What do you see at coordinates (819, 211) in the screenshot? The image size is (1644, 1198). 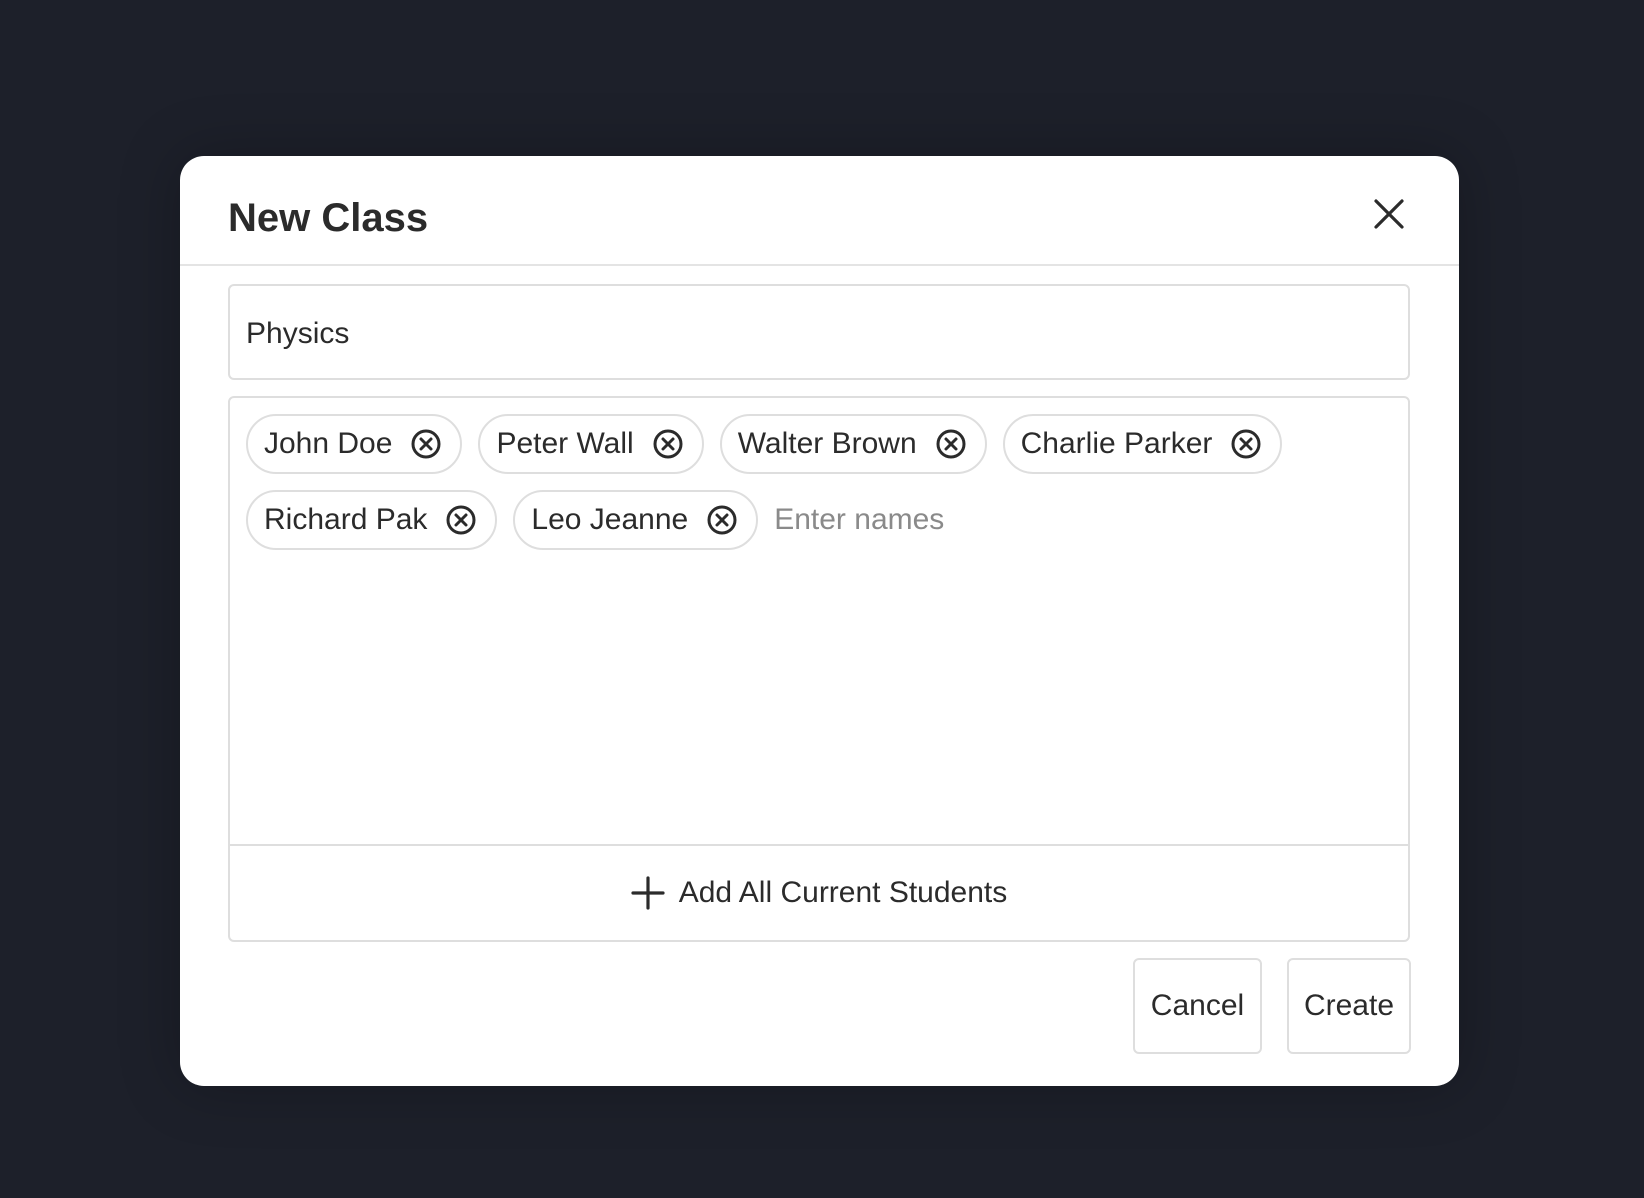 I see `dialog-header: New Class` at bounding box center [819, 211].